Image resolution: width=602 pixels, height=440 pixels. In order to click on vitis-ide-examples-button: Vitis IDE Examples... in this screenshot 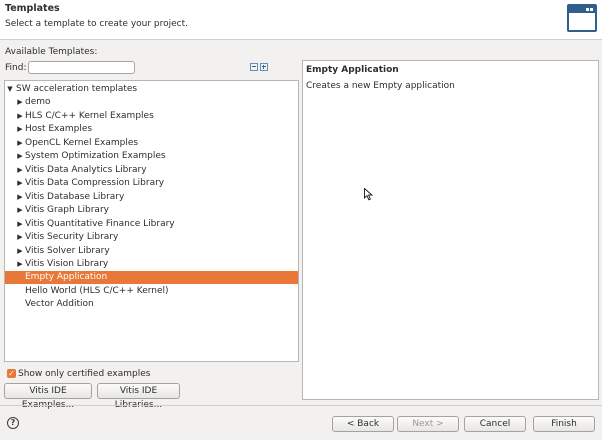, I will do `click(48, 396)`.